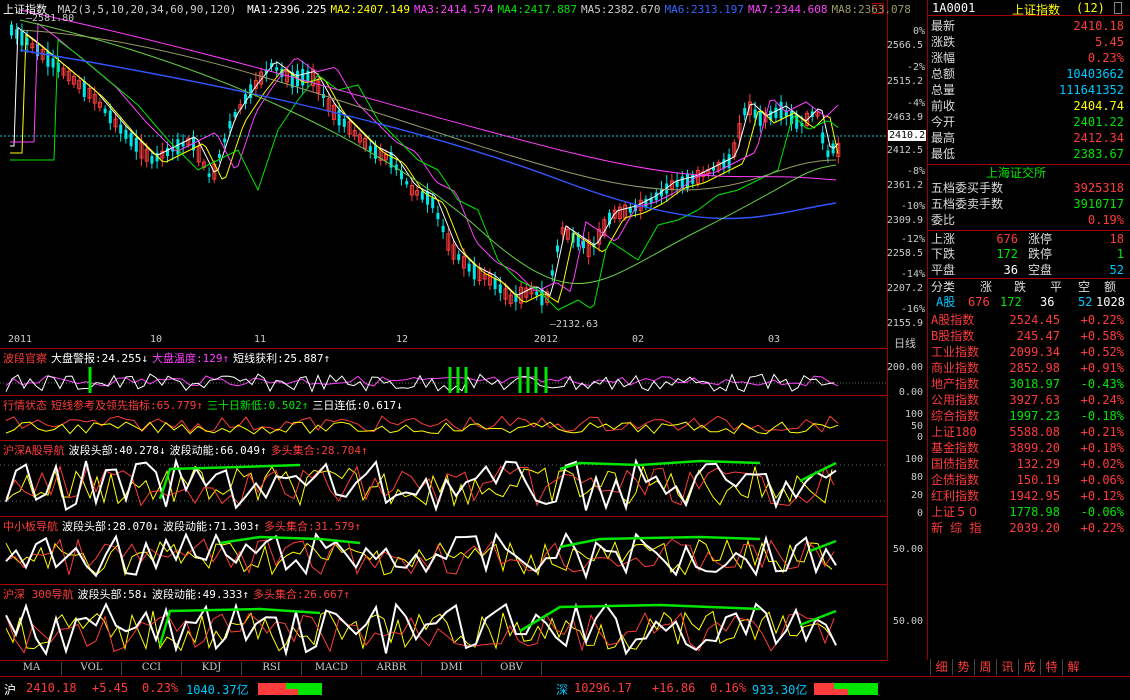 This screenshot has height=700, width=1130. What do you see at coordinates (1010, 270) in the screenshot?
I see `breadth-value: 36` at bounding box center [1010, 270].